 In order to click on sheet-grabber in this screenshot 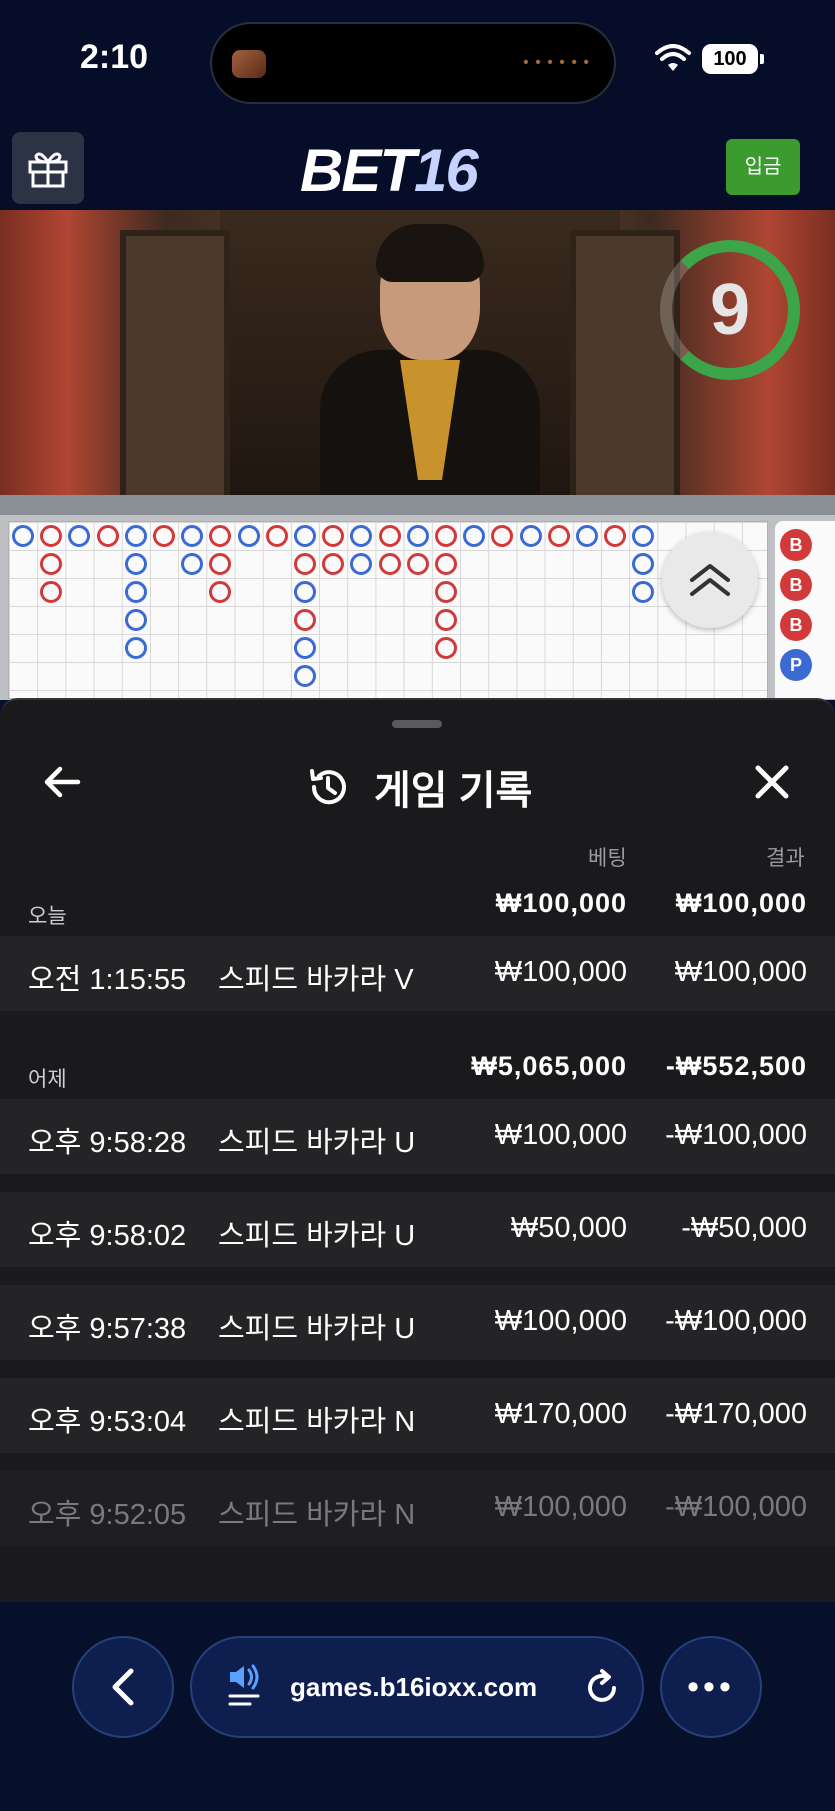, I will do `click(417, 724)`.